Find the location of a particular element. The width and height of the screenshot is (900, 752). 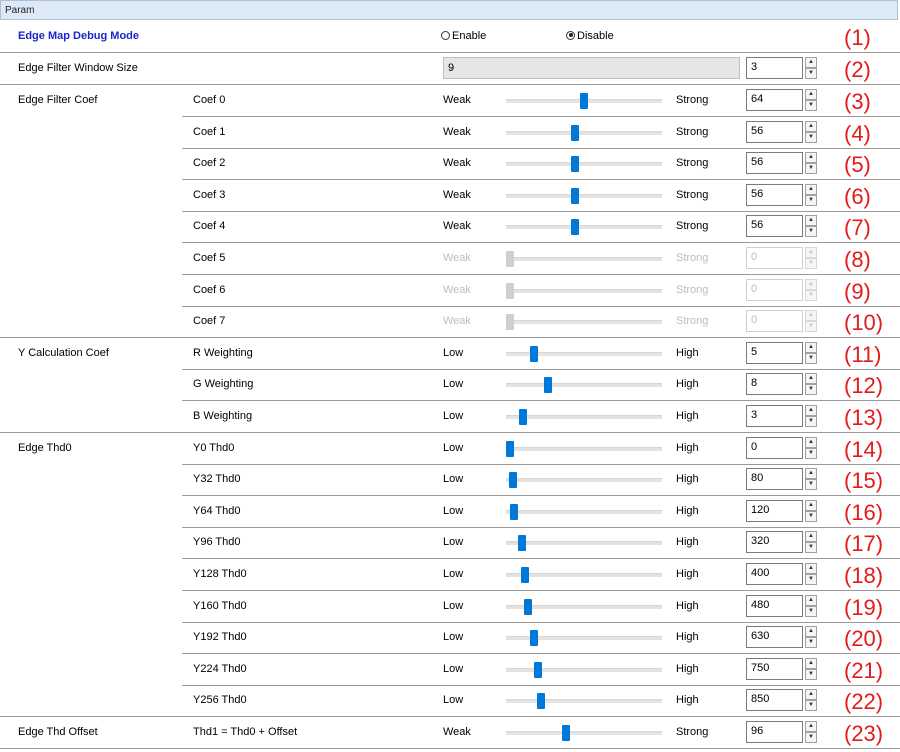

spin-value: 480 is located at coordinates (774, 605).